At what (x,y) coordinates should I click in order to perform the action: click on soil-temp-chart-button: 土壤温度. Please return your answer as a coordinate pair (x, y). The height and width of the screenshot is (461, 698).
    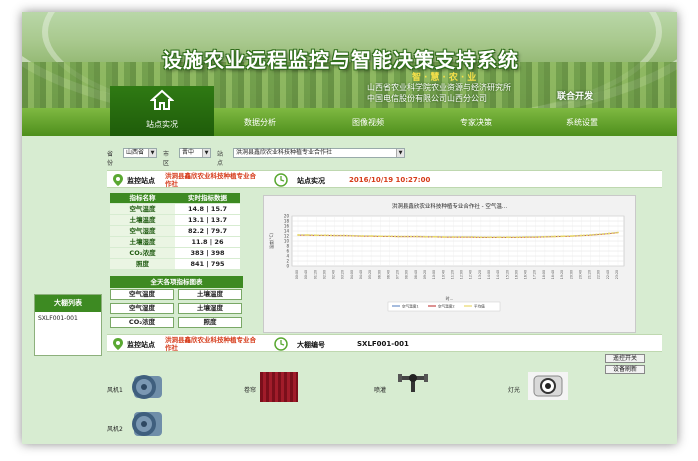
    Looking at the image, I should click on (210, 294).